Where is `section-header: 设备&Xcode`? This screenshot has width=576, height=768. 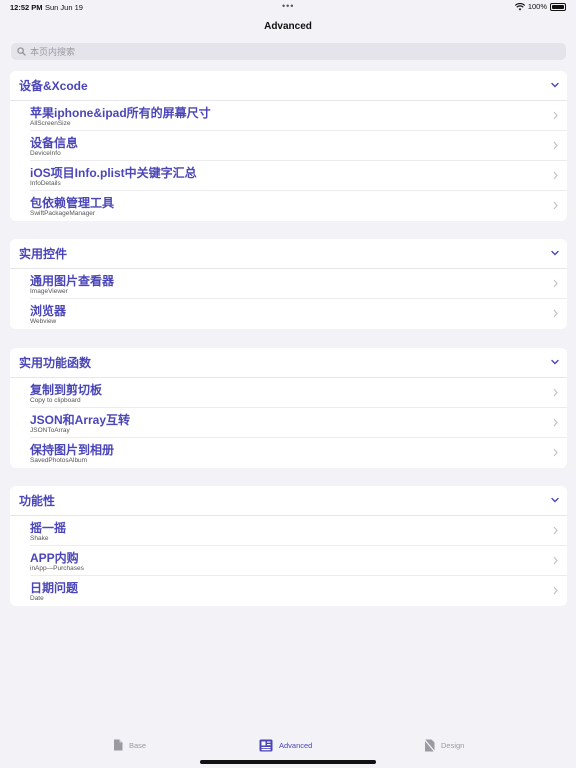 section-header: 设备&Xcode is located at coordinates (288, 86).